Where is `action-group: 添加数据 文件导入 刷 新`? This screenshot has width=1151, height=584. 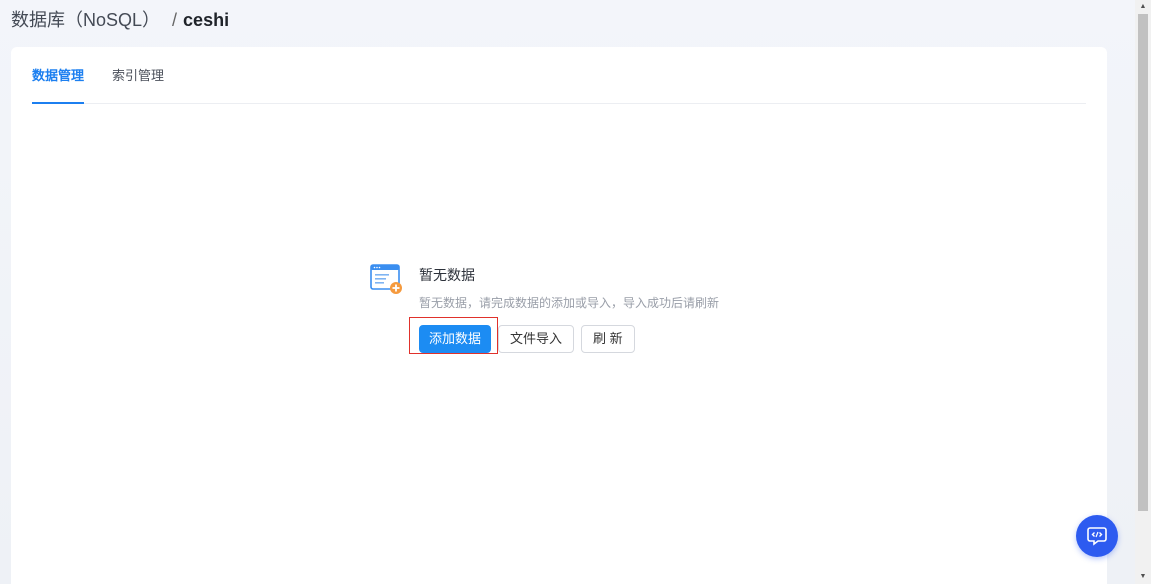
action-group: 添加数据 文件导入 刷 新 is located at coordinates (525, 335).